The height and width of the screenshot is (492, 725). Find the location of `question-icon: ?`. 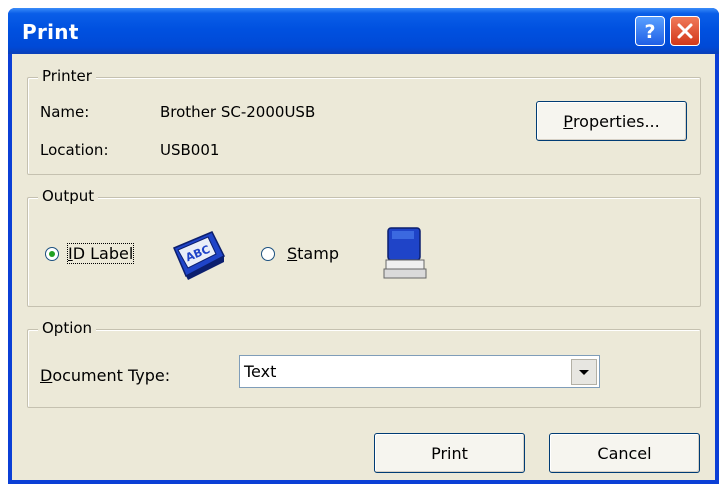

question-icon: ? is located at coordinates (649, 32).